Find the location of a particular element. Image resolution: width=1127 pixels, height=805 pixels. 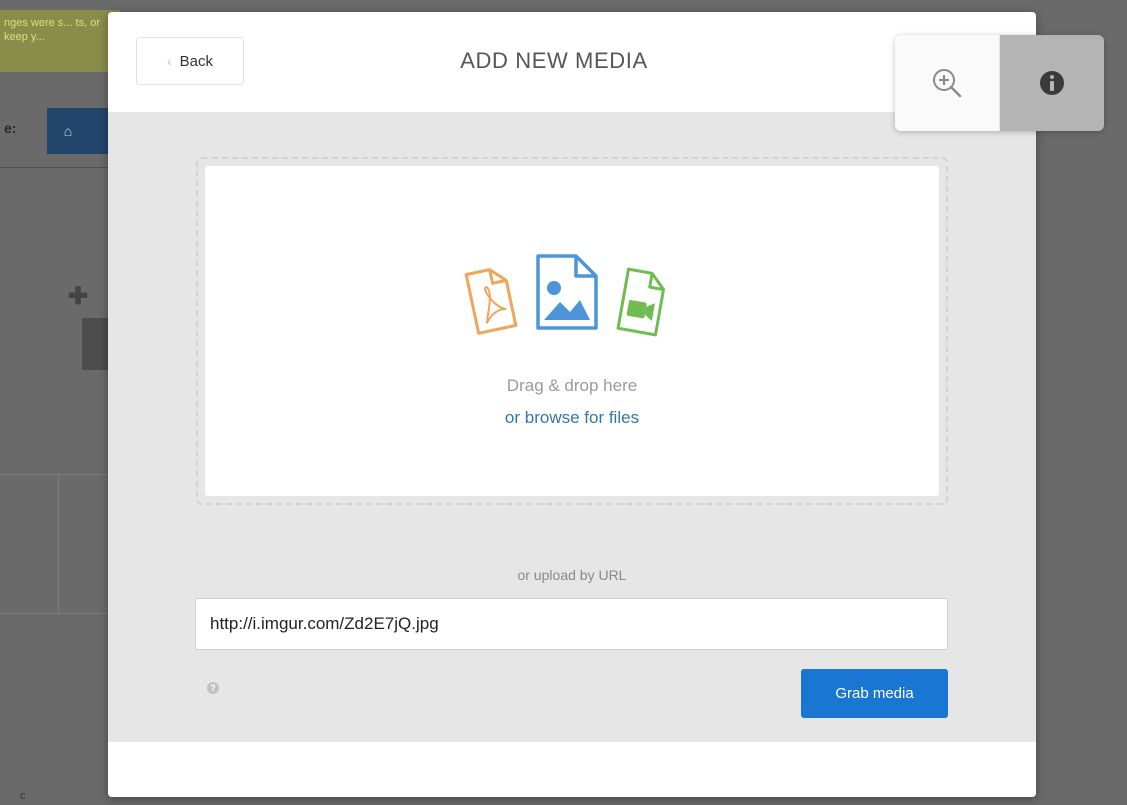

file-type-icons is located at coordinates (572, 297).